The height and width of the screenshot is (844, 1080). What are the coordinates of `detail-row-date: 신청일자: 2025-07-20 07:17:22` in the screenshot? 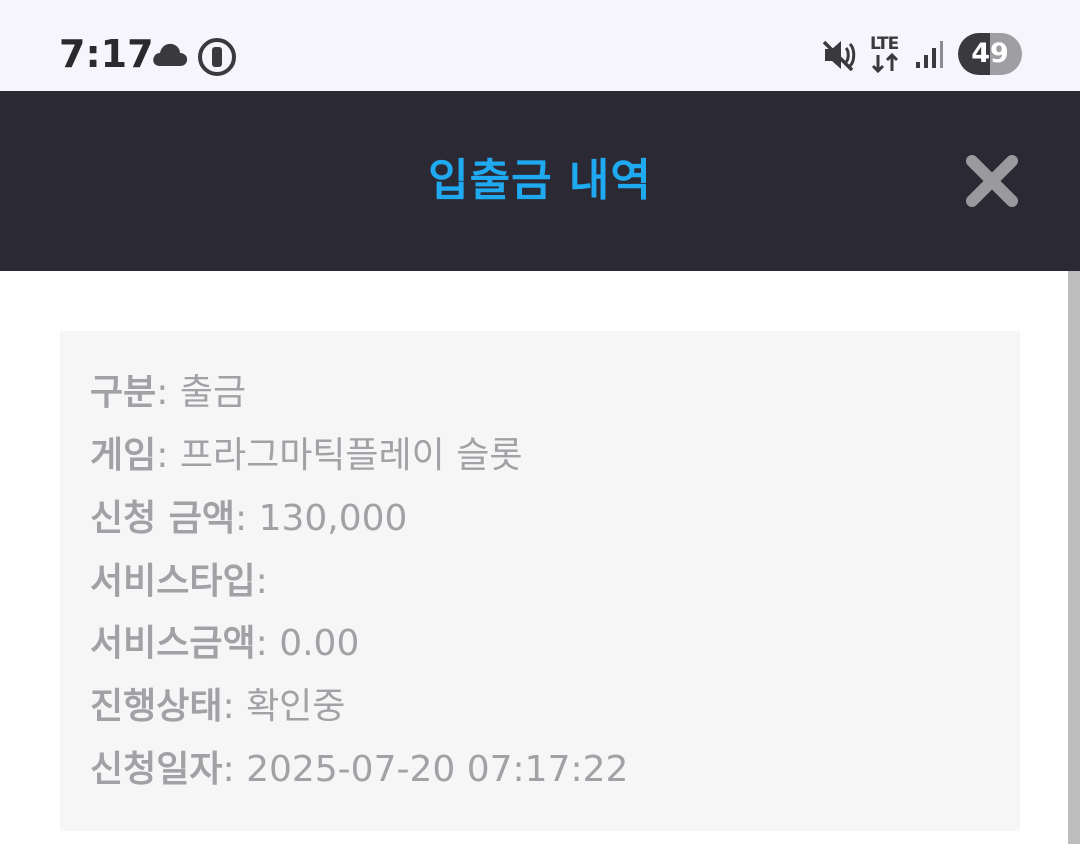 It's located at (359, 769).